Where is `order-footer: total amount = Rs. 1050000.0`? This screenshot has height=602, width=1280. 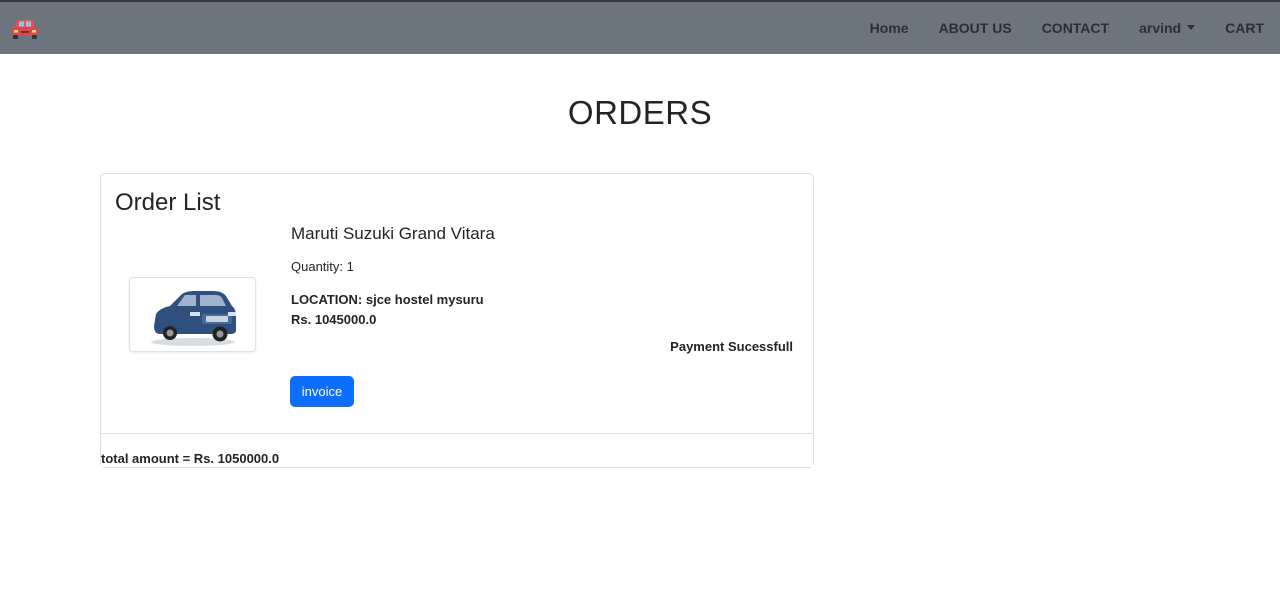 order-footer: total amount = Rs. 1050000.0 is located at coordinates (457, 450).